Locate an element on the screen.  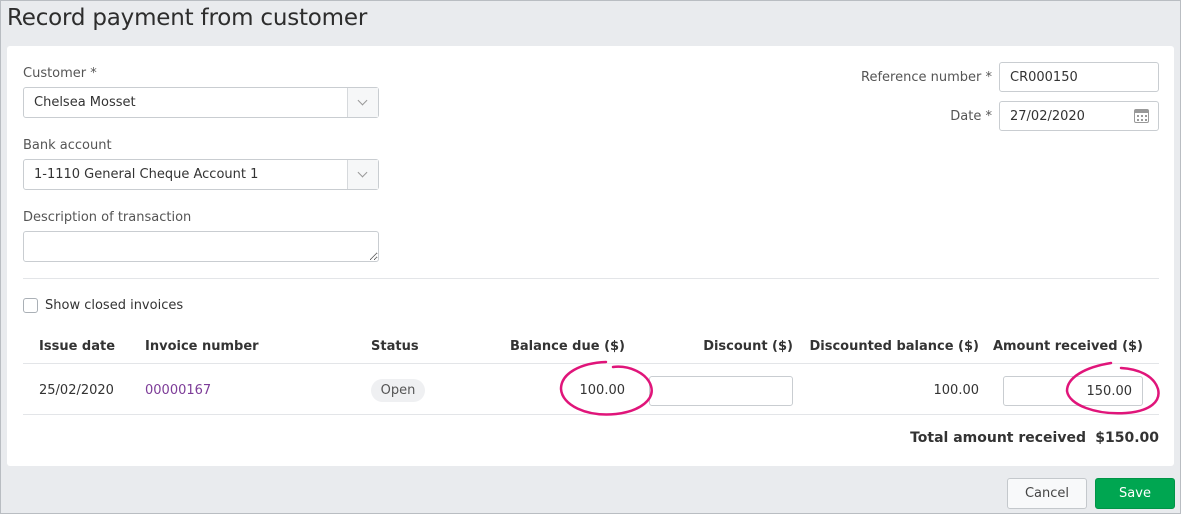
show-closed-invoices-checkbox is located at coordinates (30, 305).